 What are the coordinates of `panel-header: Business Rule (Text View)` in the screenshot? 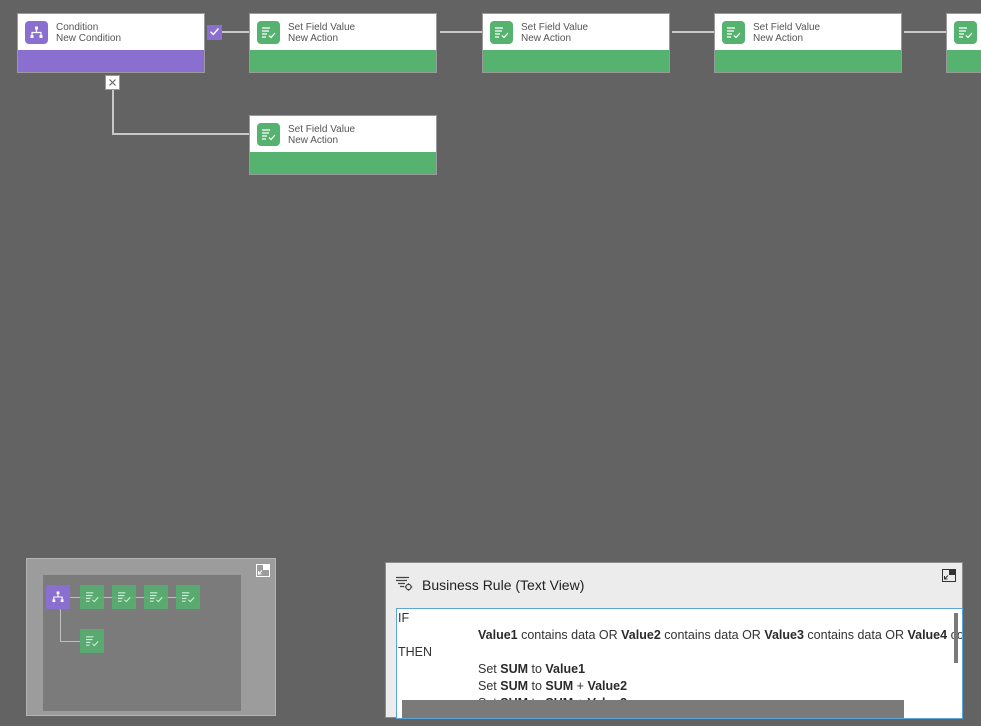 It's located at (674, 583).